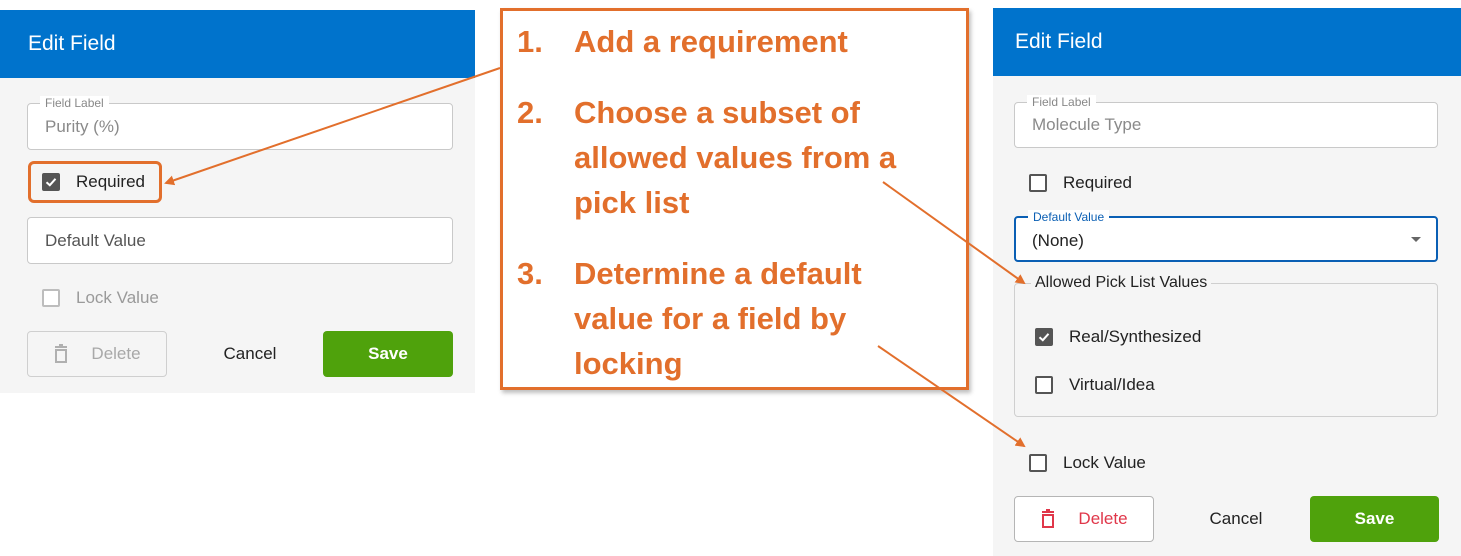 This screenshot has height=556, width=1461. What do you see at coordinates (951, 396) in the screenshot?
I see `arrow-to-lock-value` at bounding box center [951, 396].